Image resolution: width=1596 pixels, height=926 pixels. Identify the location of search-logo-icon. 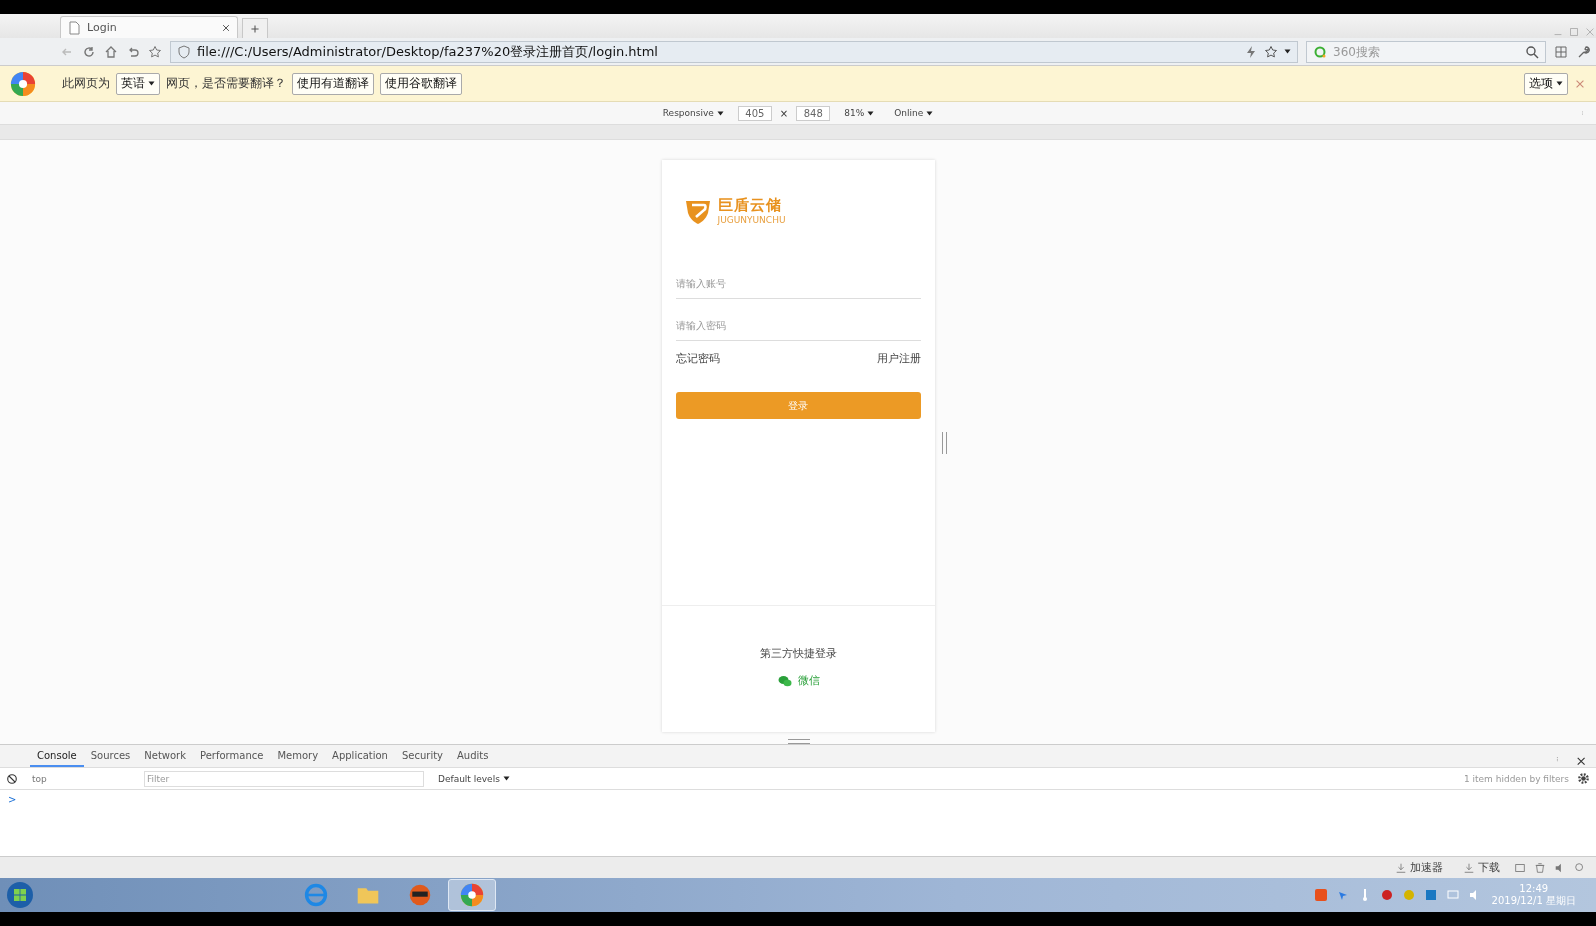
(1320, 51).